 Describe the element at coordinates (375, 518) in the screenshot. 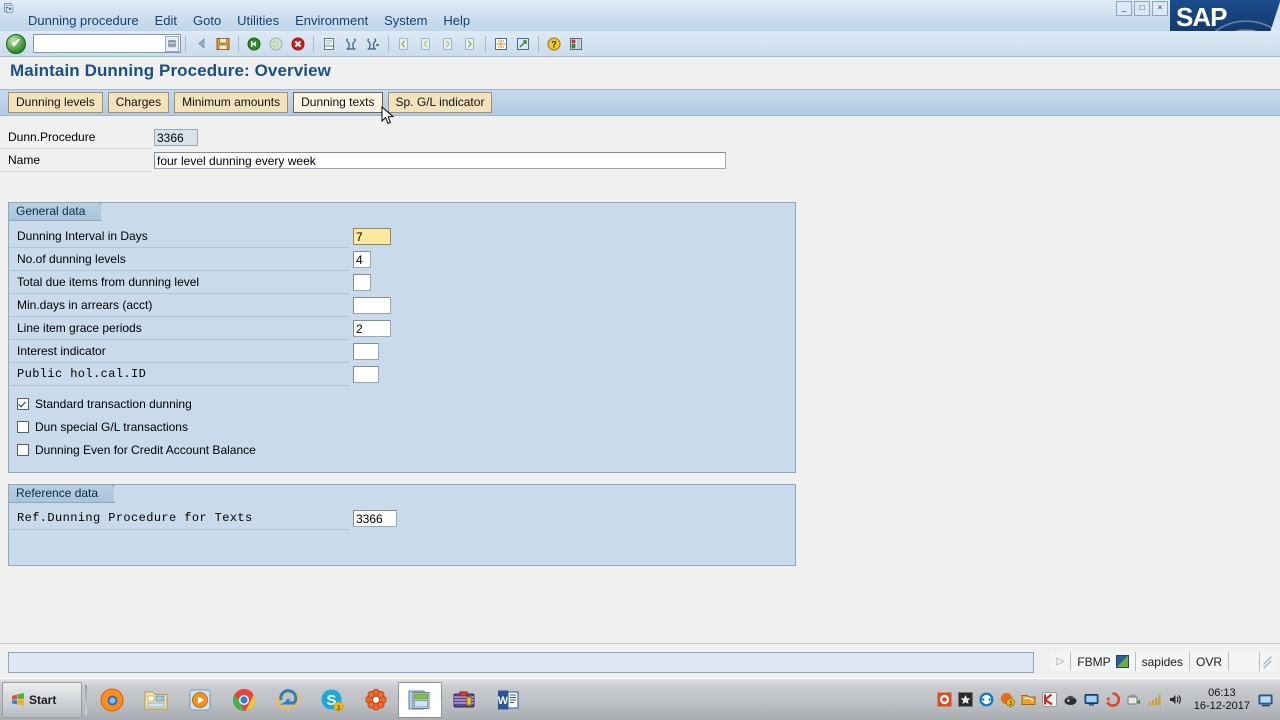

I see `input-ref-dunning-procedure-for-texts: 3366` at that location.